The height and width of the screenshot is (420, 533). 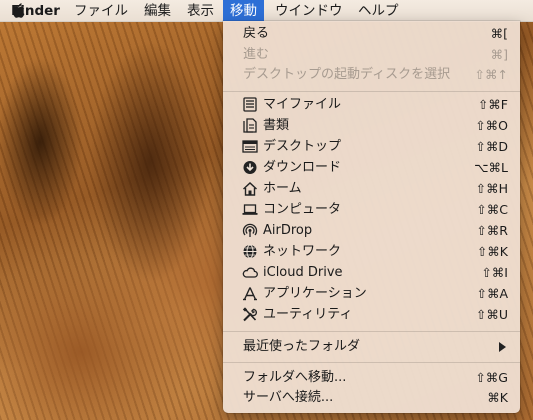 I want to click on menu-item-downloads: ダウンロード ⌥⌘L, so click(x=371, y=167).